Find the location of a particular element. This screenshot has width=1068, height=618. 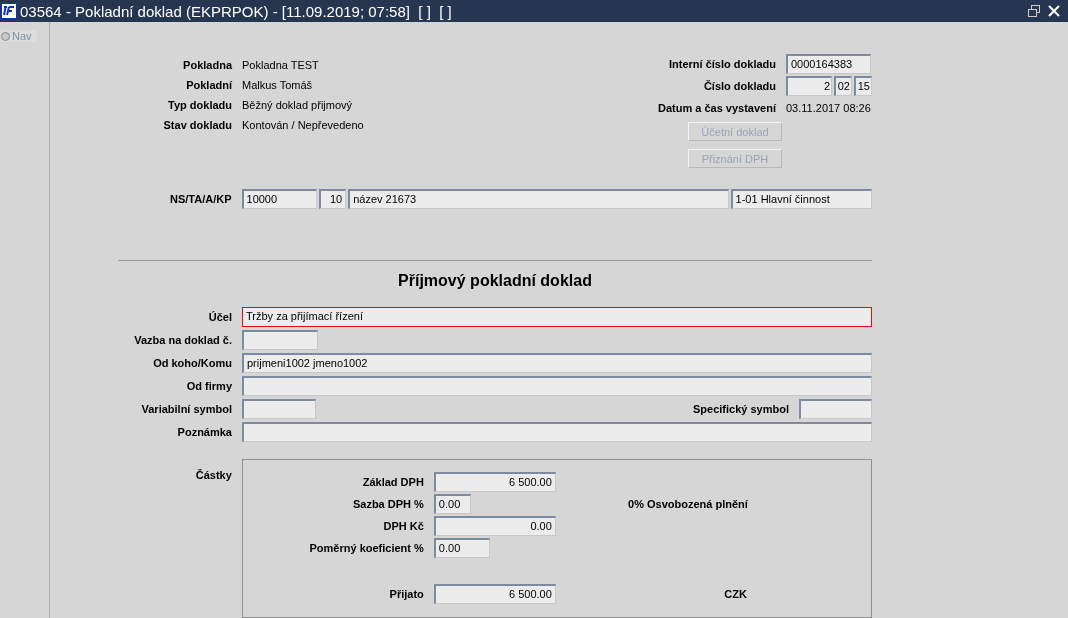

field-label: Částky is located at coordinates (213, 475).